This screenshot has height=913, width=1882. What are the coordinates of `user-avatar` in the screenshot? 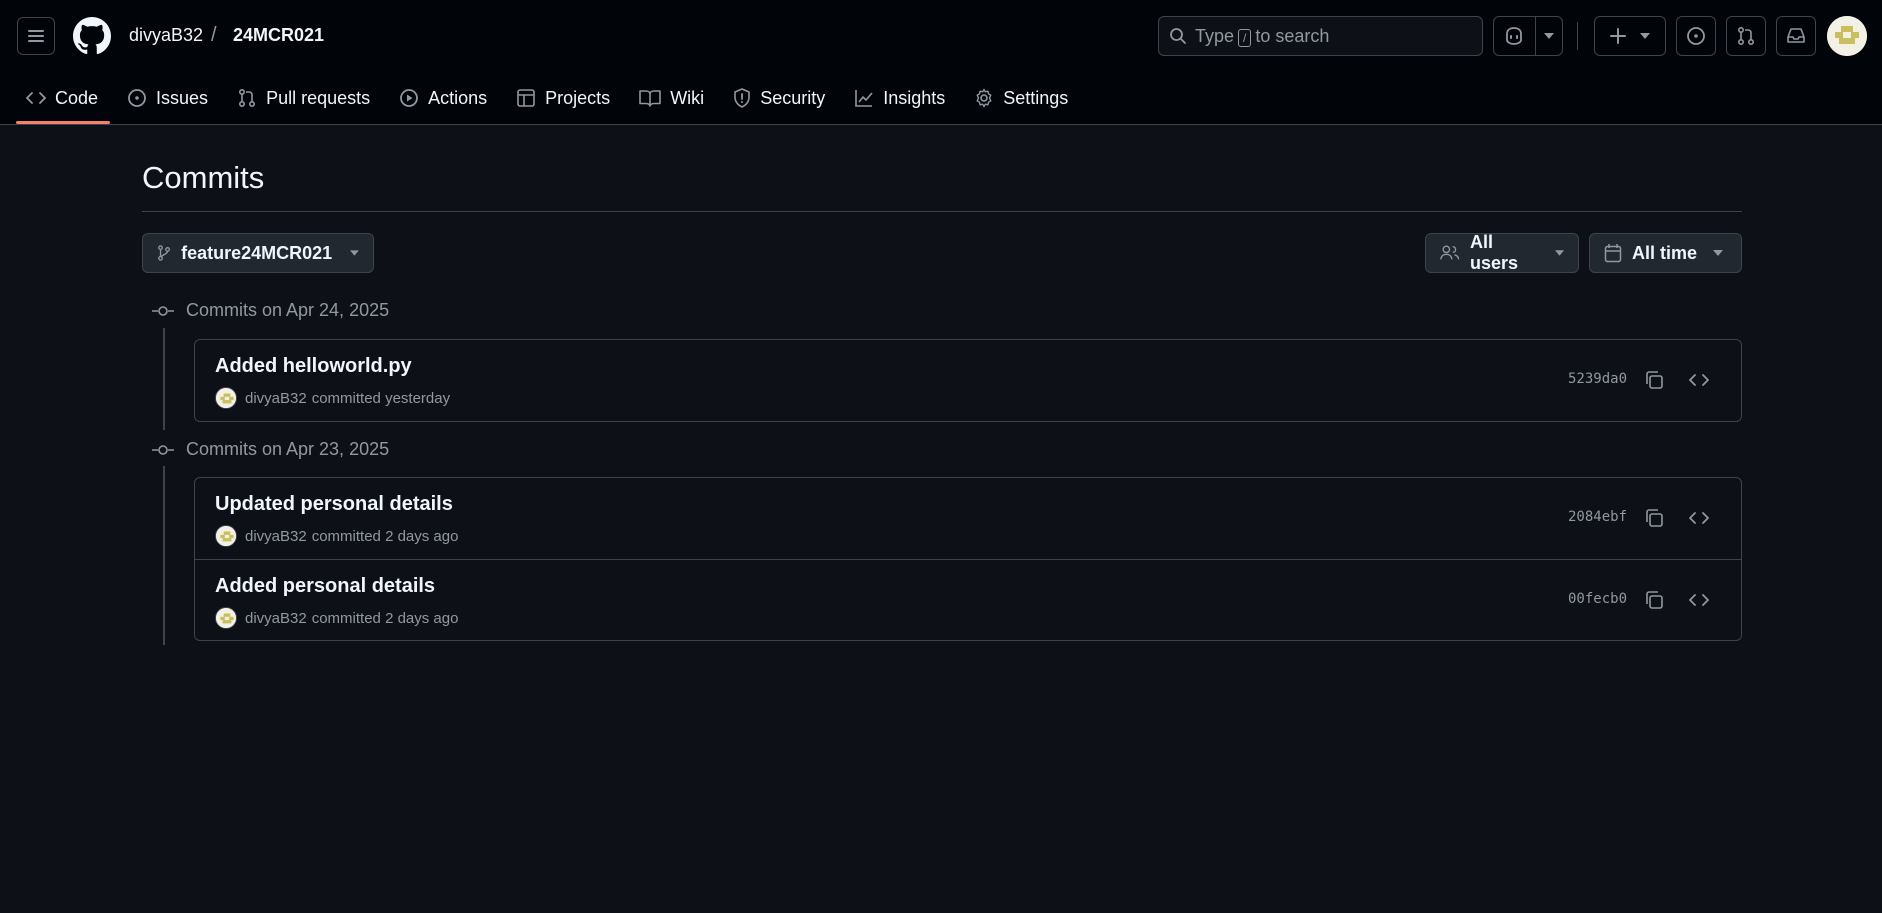 It's located at (1847, 36).